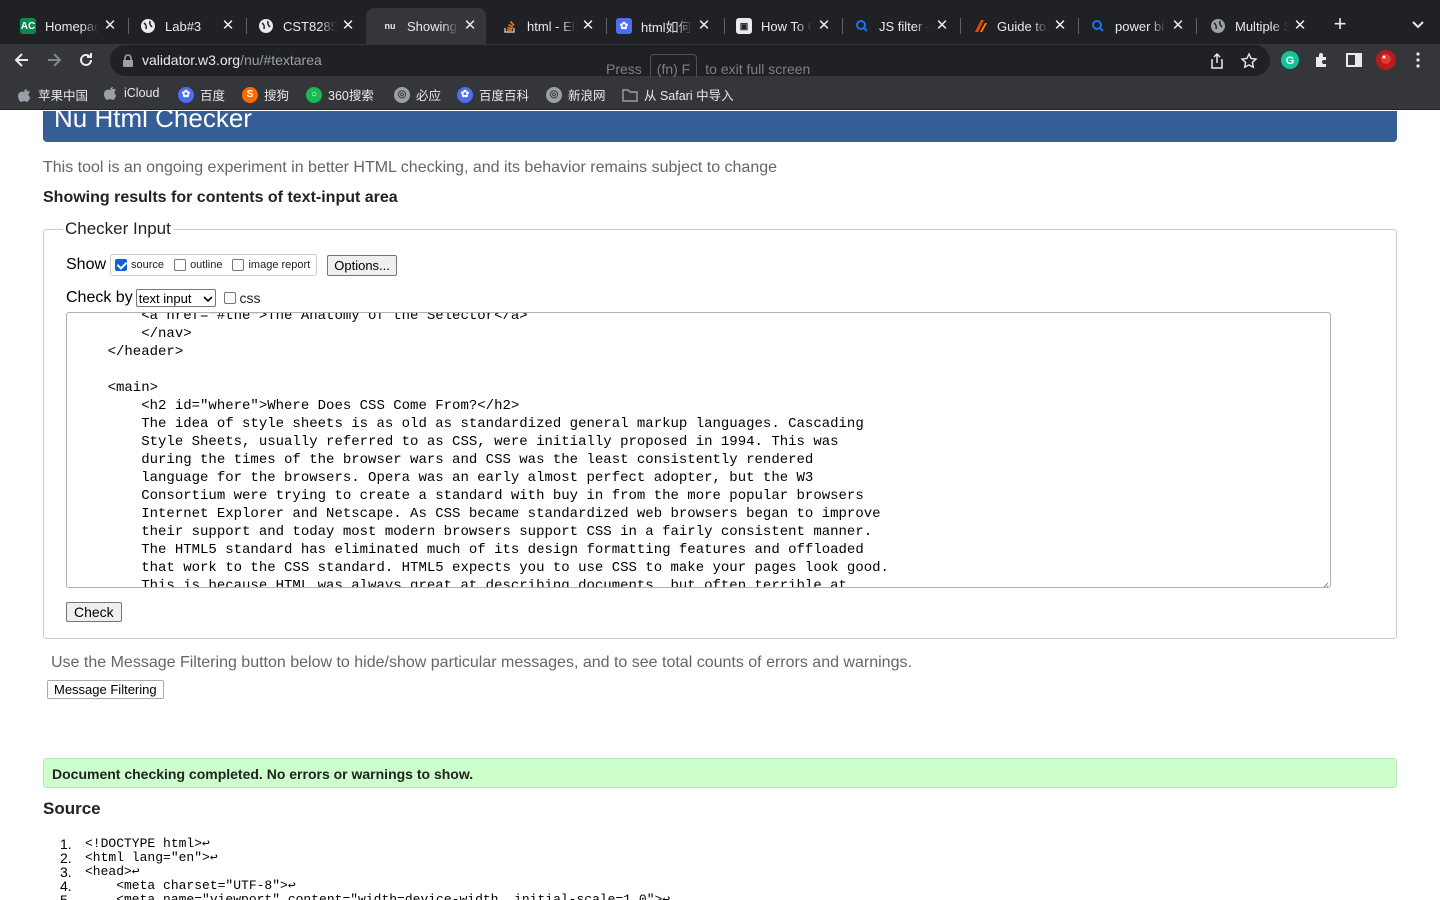  What do you see at coordinates (417, 94) in the screenshot?
I see `bookmark-bing: ◎ 必应` at bounding box center [417, 94].